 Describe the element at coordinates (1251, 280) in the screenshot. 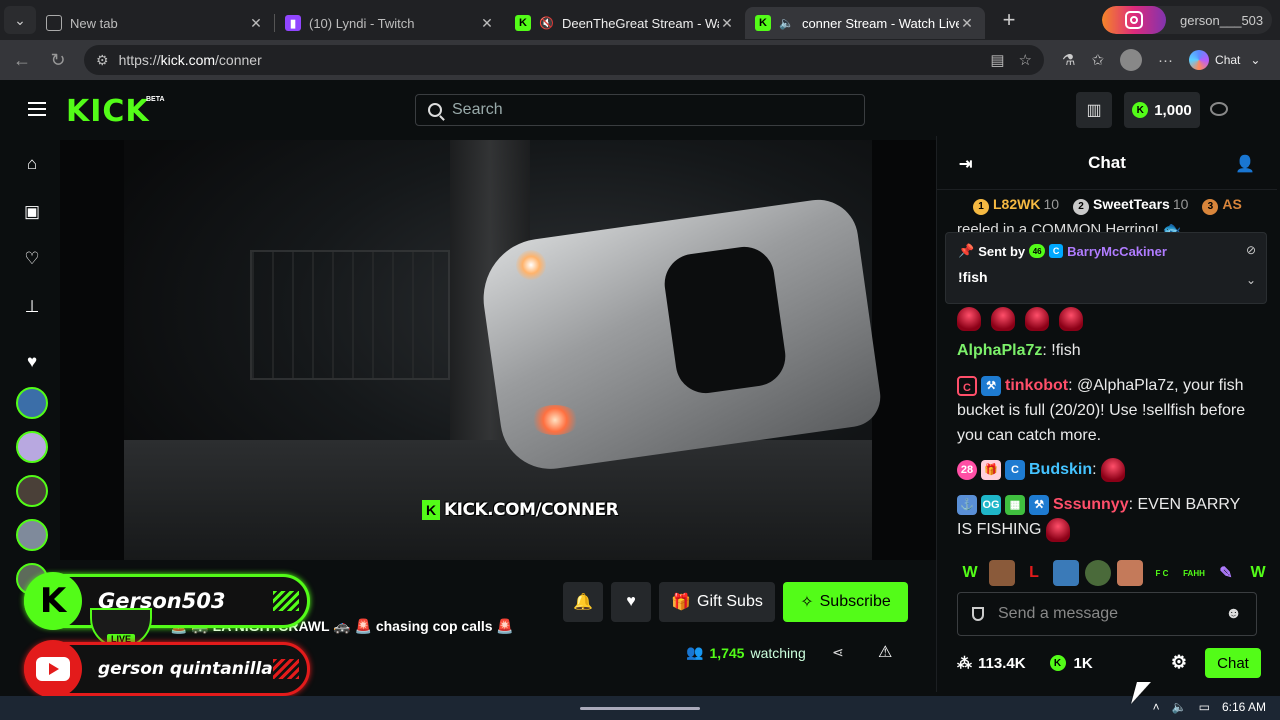

I see `chevron-down-icon: ⌄` at that location.